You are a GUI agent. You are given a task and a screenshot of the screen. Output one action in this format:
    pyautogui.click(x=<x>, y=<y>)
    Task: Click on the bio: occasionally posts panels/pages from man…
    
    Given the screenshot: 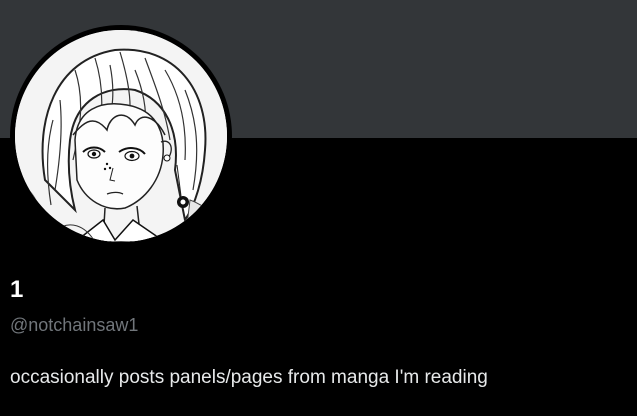 What is the action you would take?
    pyautogui.click(x=249, y=377)
    